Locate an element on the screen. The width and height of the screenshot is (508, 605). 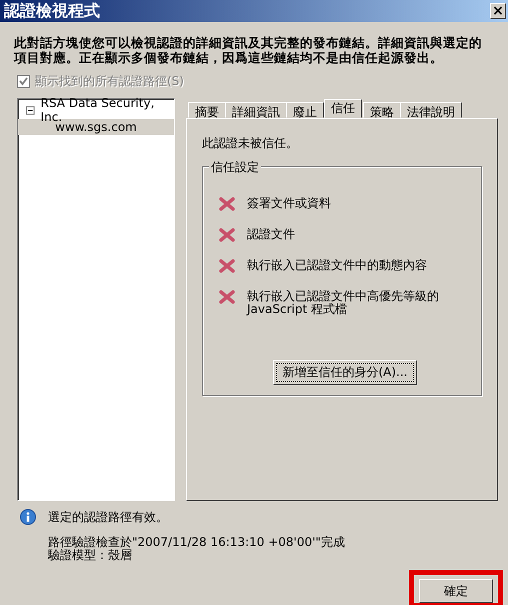
tab: 摘要 is located at coordinates (207, 110).